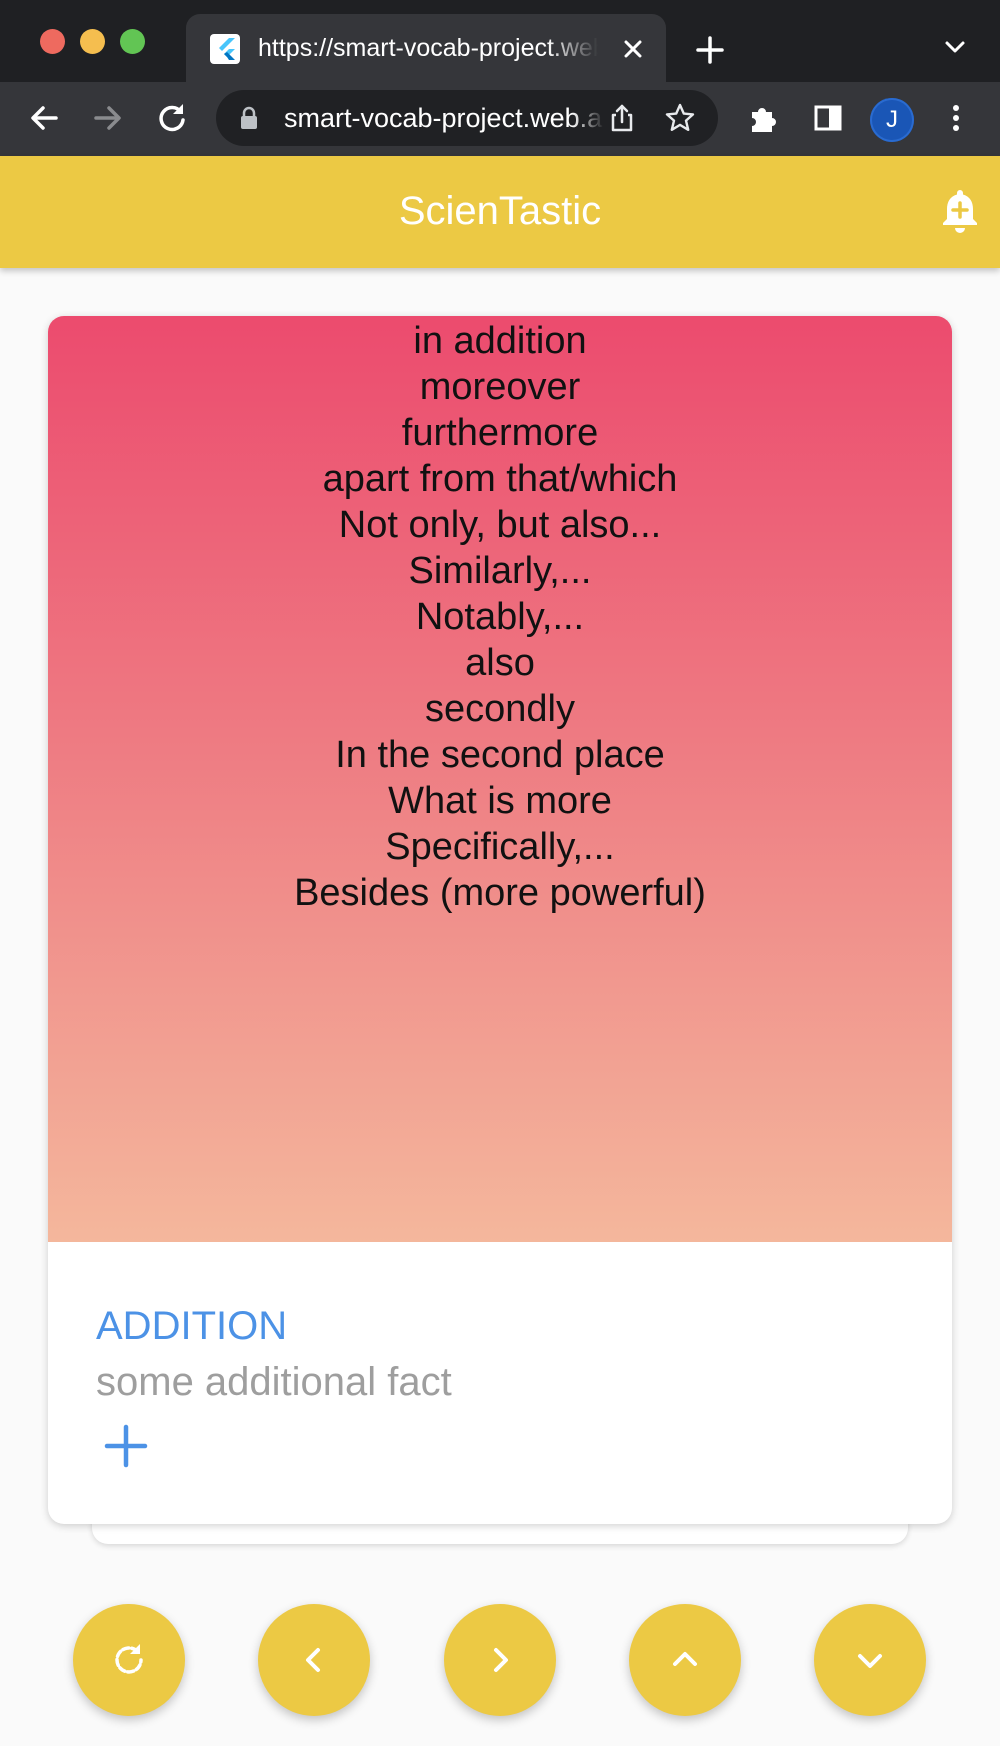 This screenshot has height=1746, width=1000. I want to click on chevron-up-icon, so click(685, 1659).